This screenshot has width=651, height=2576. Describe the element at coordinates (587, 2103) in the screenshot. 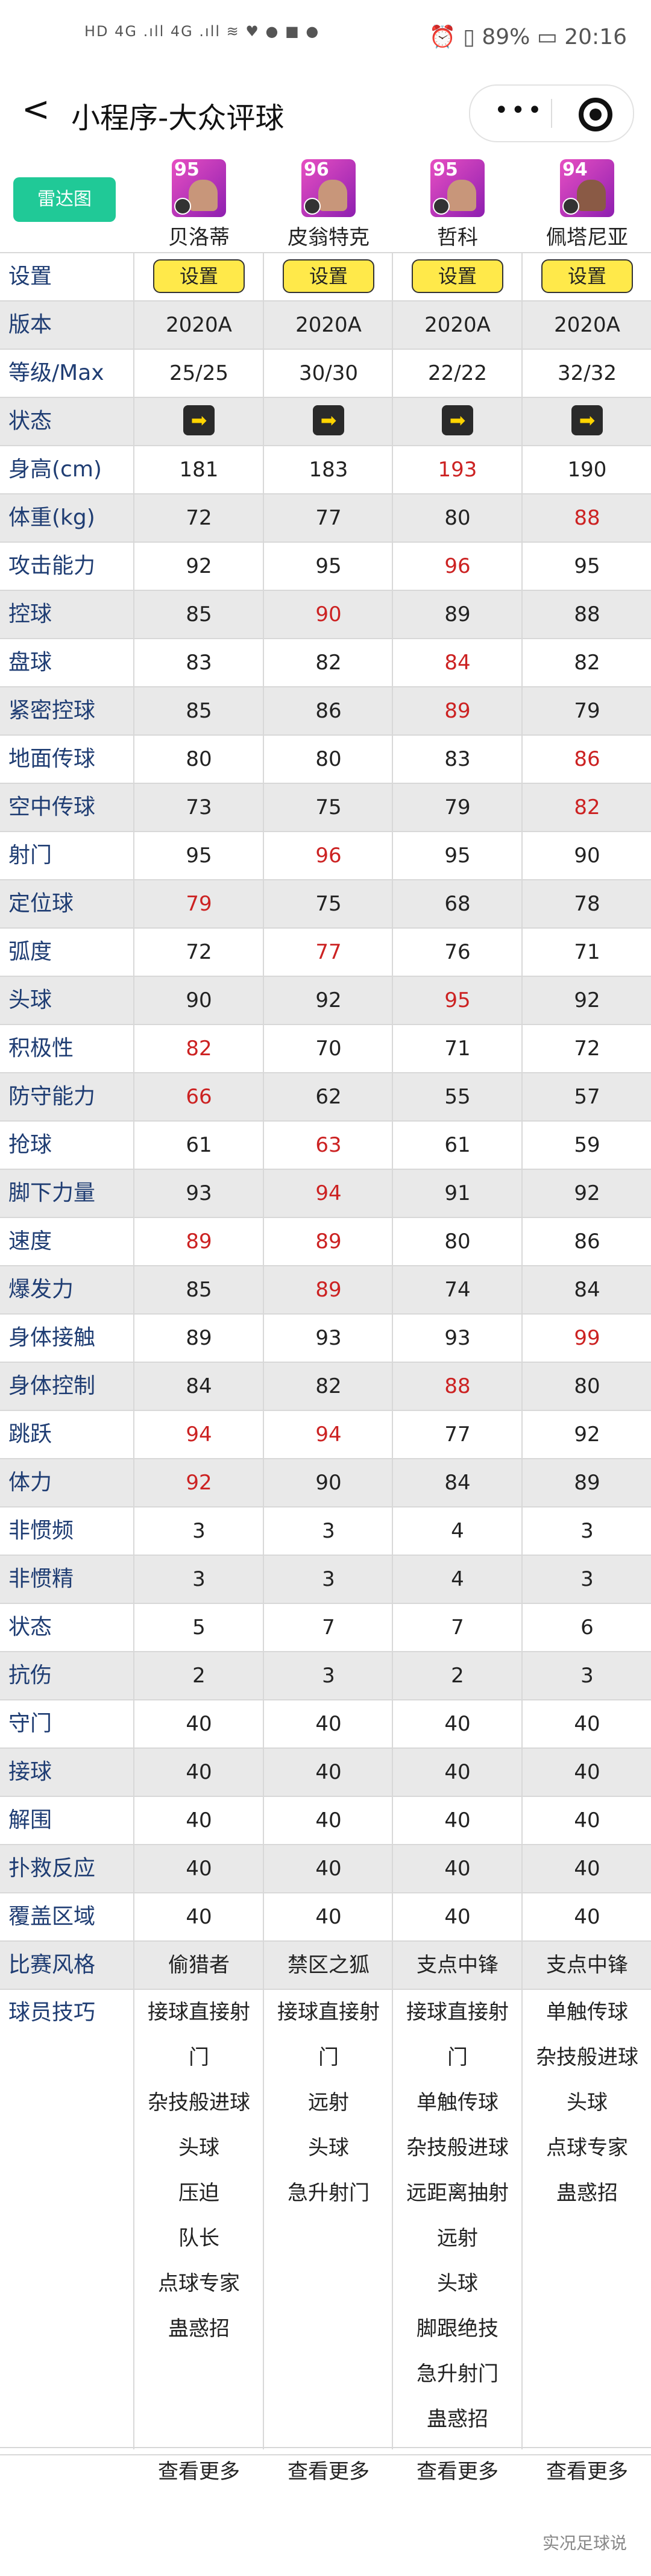

I see `skills-list: 单触传球 杂技般进球 头球 点球专家 蛊惑招` at that location.